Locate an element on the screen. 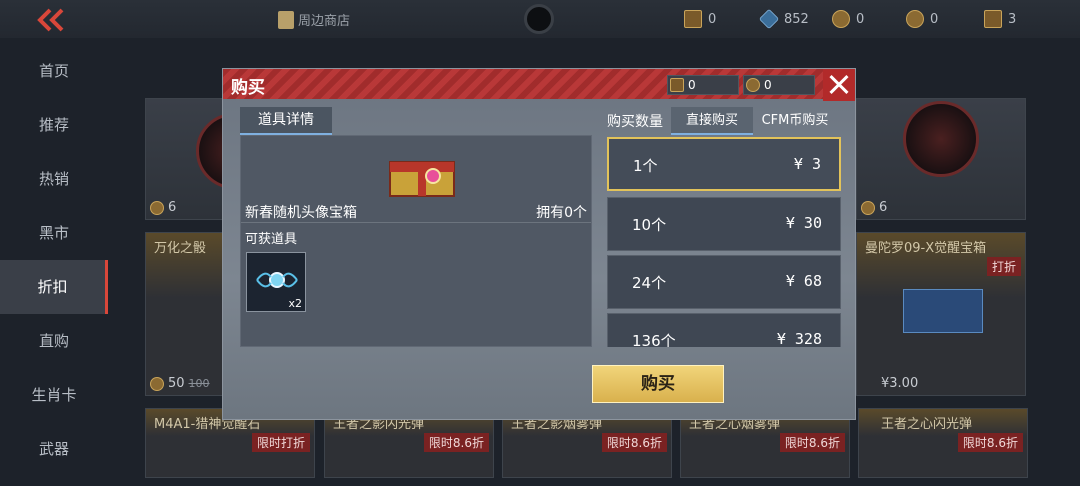  tab-item-details: 道具详情 is located at coordinates (286, 121).